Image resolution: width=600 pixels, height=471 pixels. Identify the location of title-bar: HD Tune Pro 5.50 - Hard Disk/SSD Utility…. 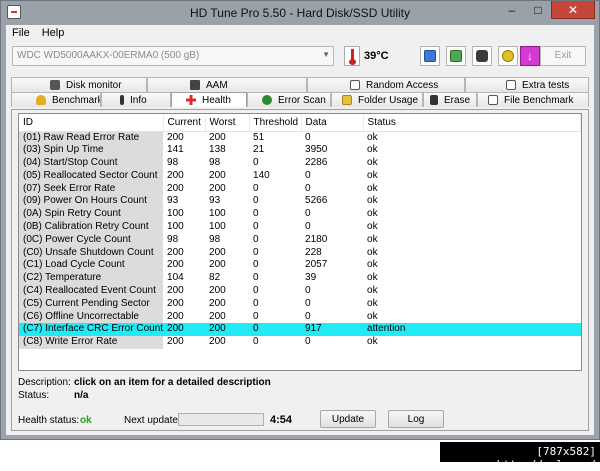
(300, 13).